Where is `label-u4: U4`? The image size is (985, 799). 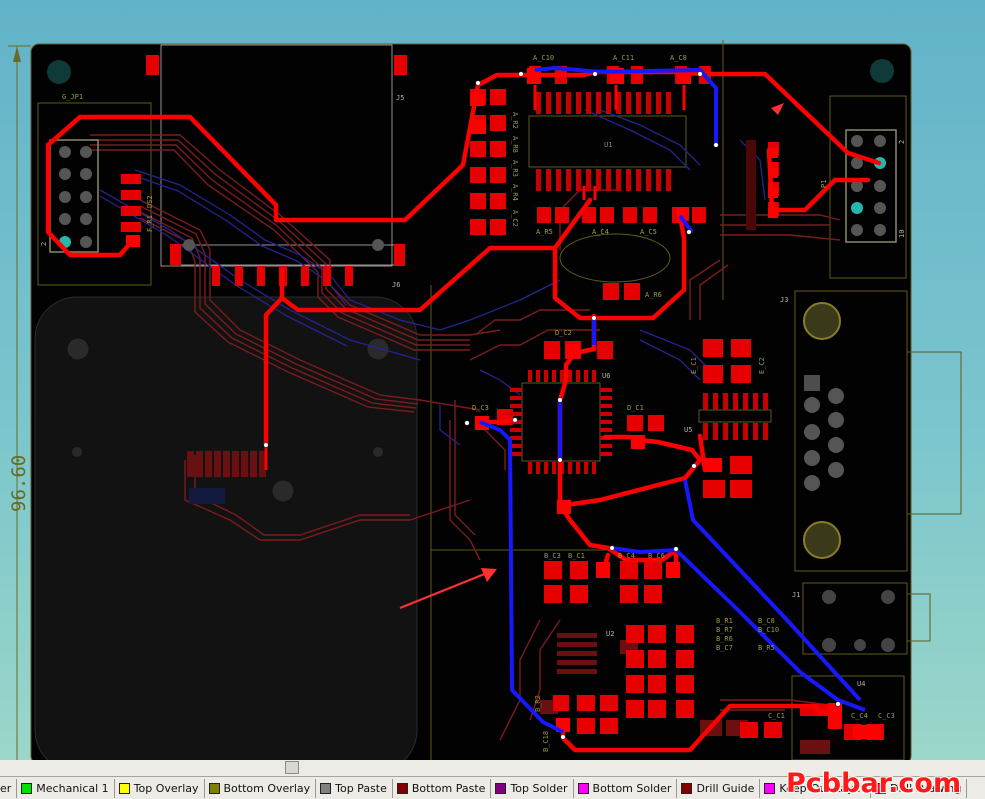 label-u4: U4 is located at coordinates (861, 684).